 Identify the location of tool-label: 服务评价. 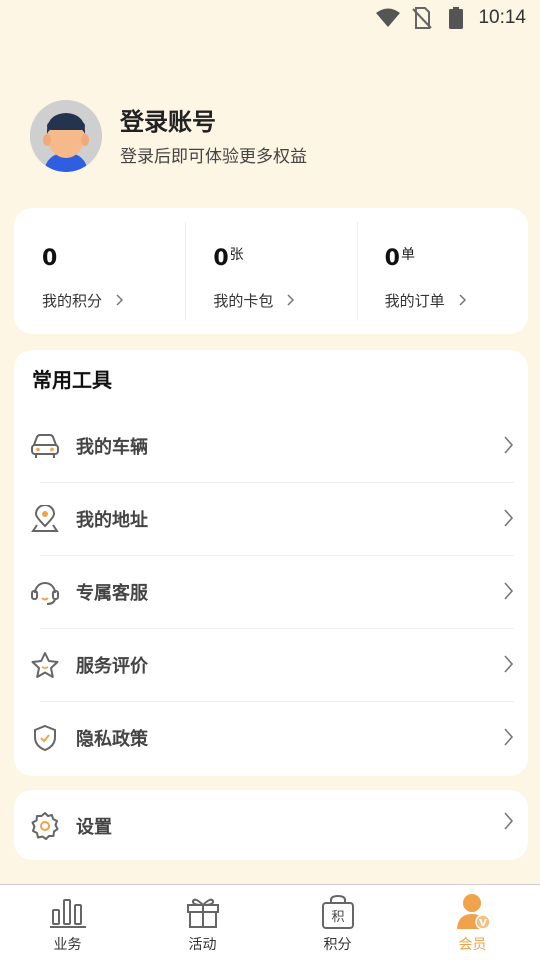
(112, 666).